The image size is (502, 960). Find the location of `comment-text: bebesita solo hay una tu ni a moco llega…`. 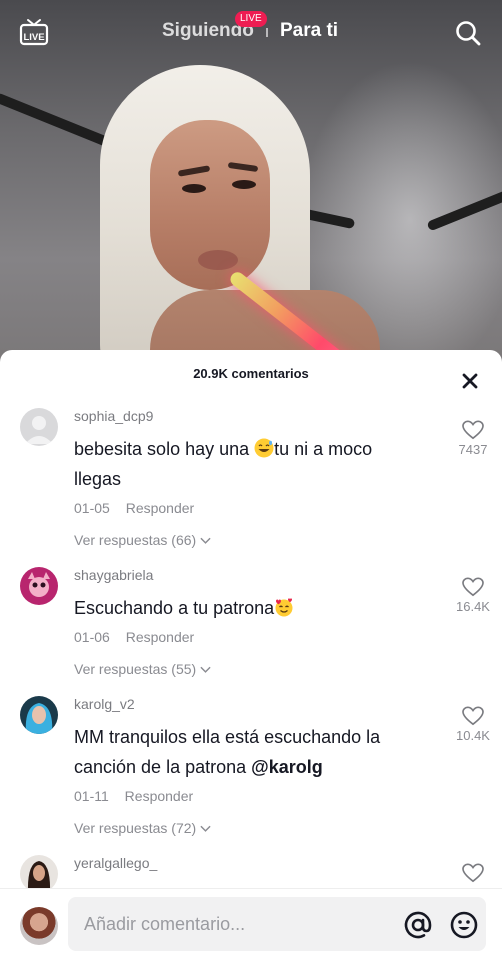

comment-text: bebesita solo hay una tu ni a moco llega… is located at coordinates (223, 463).